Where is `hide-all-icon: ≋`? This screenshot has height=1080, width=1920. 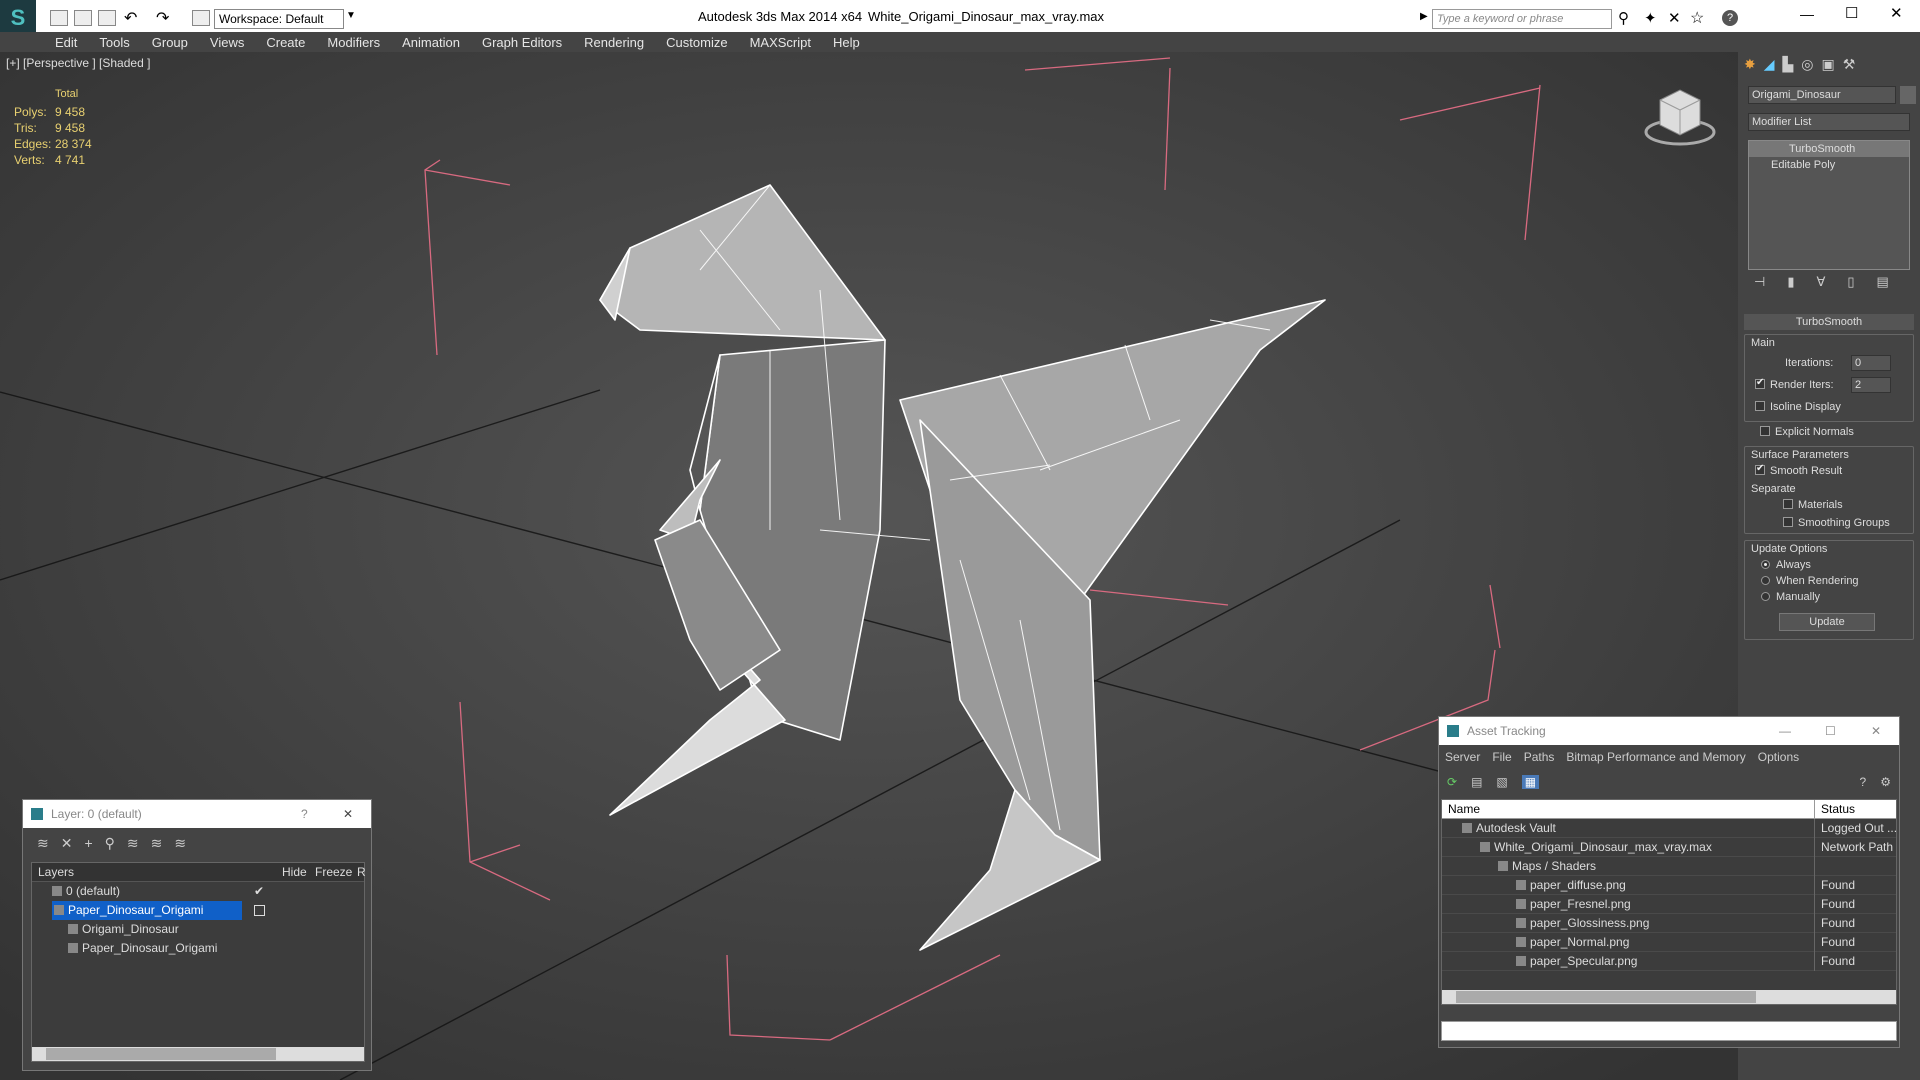 hide-all-icon: ≋ is located at coordinates (157, 843).